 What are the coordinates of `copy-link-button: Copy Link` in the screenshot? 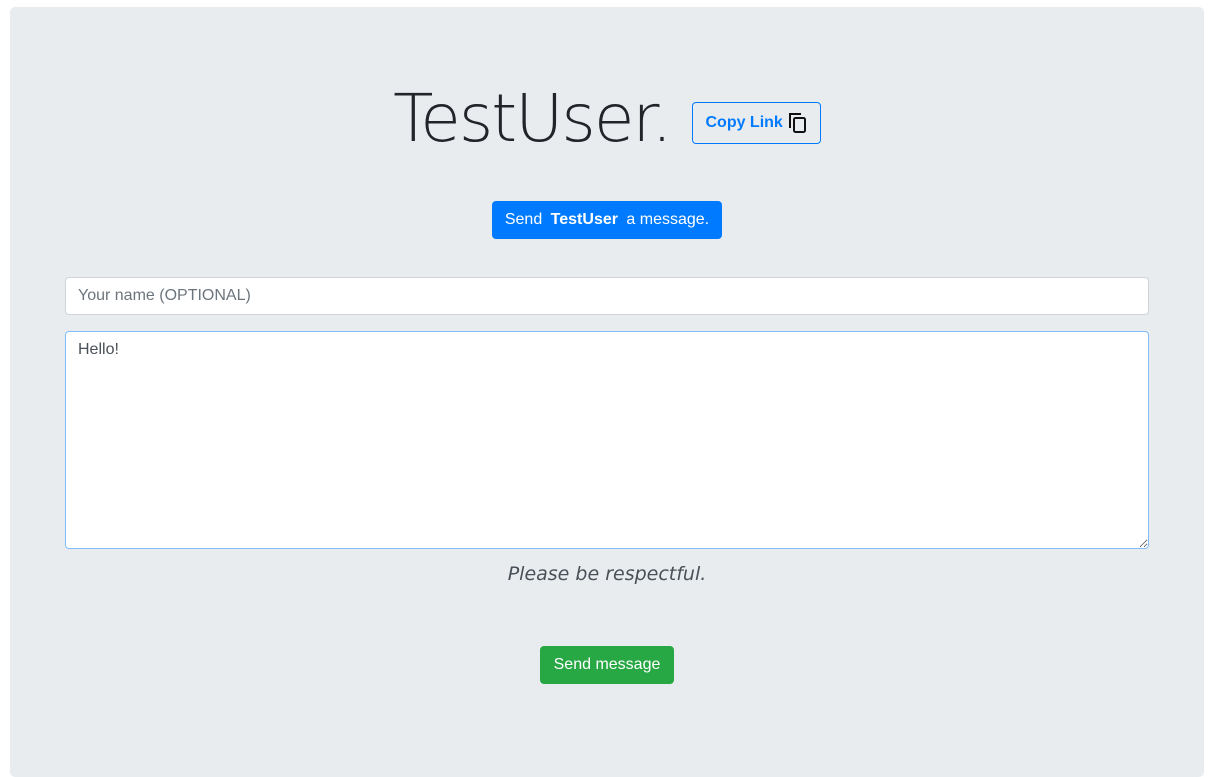 It's located at (756, 123).